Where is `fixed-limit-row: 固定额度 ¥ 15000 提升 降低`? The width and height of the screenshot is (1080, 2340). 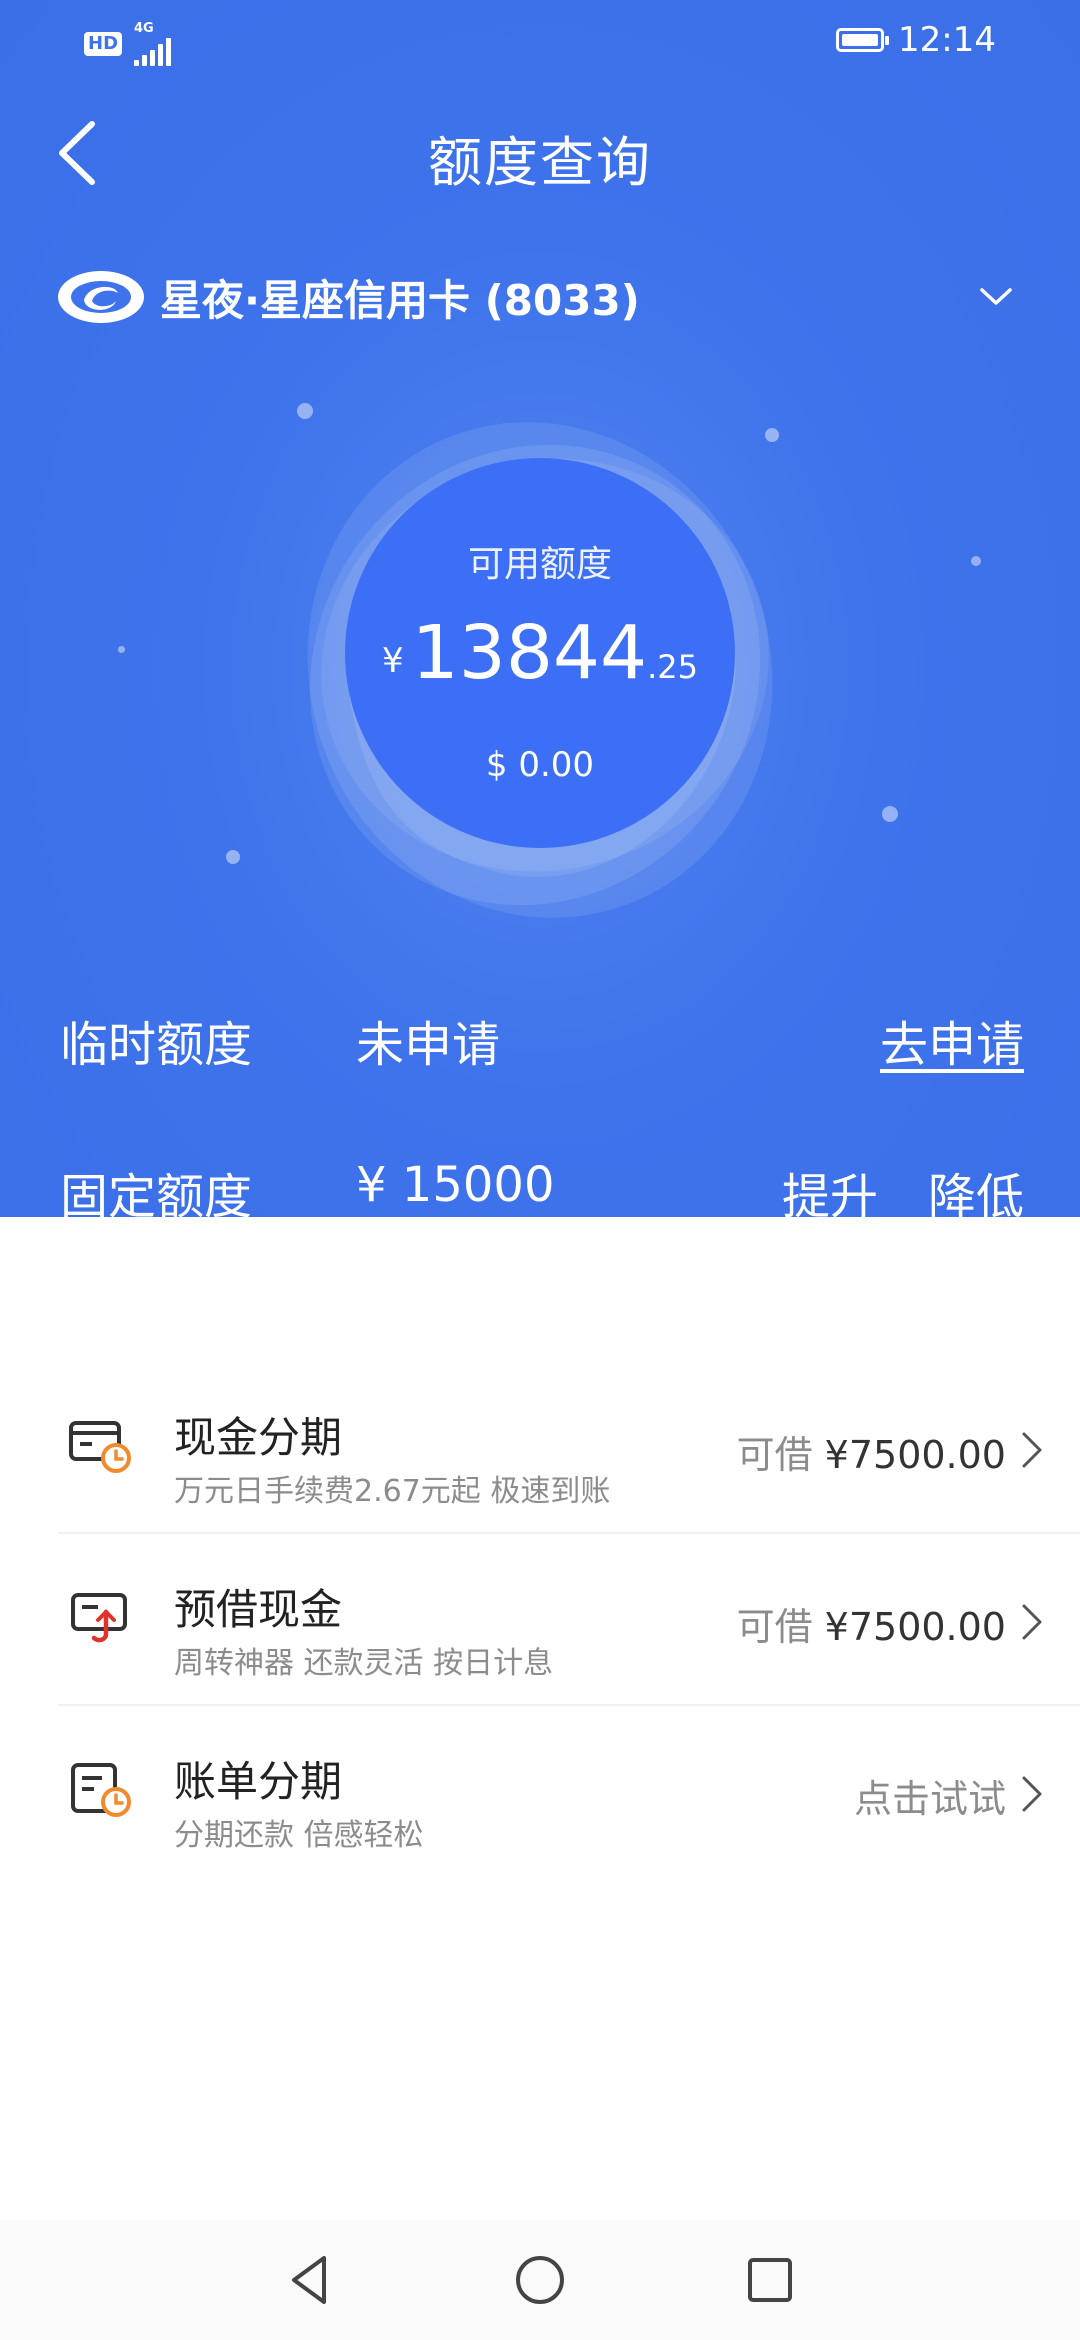 fixed-limit-row: 固定额度 ¥ 15000 提升 降低 is located at coordinates (542, 1187).